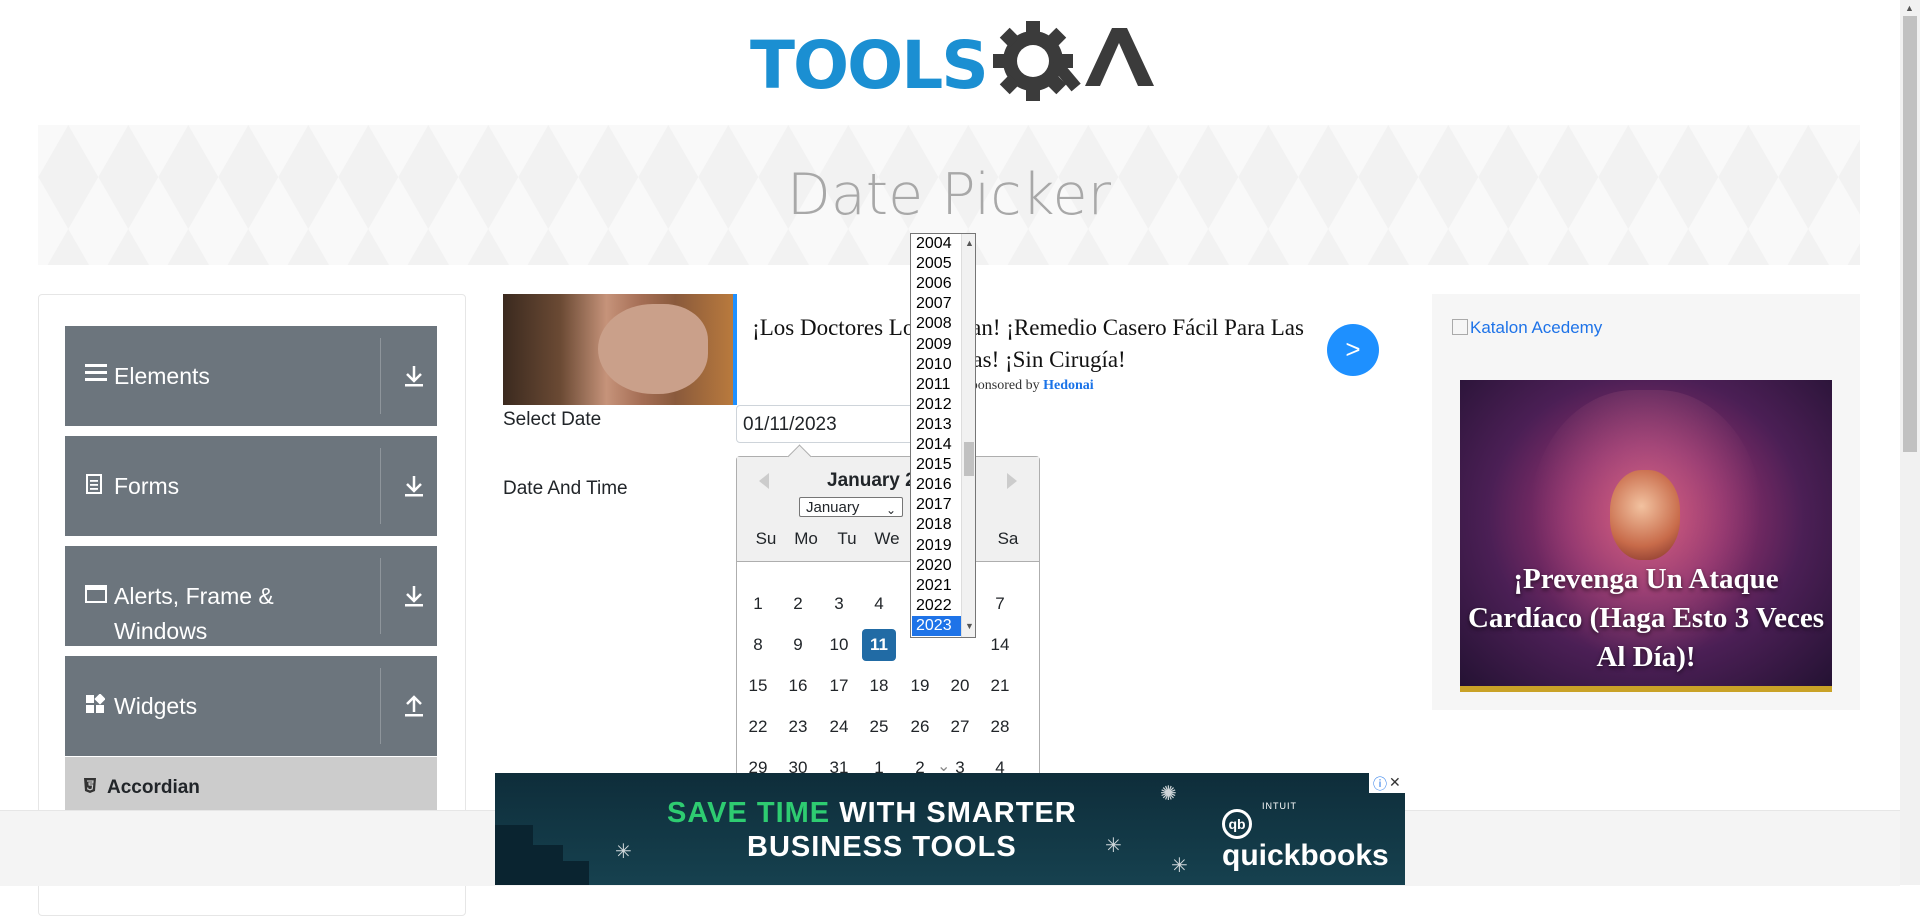 The image size is (1920, 916). Describe the element at coordinates (1313, 837) in the screenshot. I see `quickbooks-logo: INTUIT qbquickbooks` at that location.